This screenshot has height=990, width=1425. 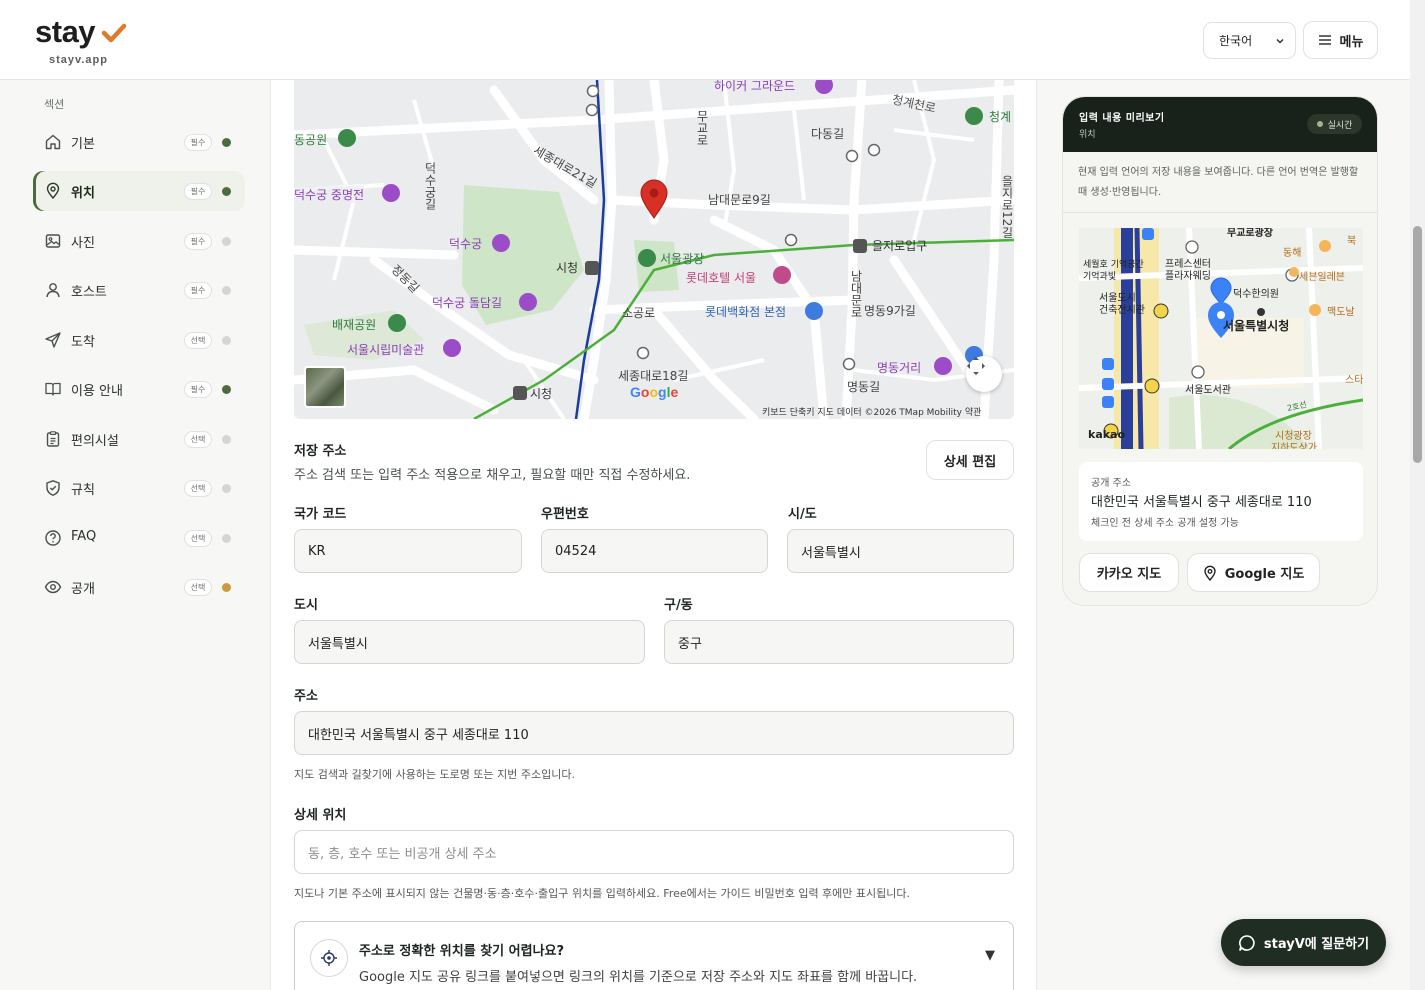 I want to click on map-label: 동해, so click(x=1292, y=253).